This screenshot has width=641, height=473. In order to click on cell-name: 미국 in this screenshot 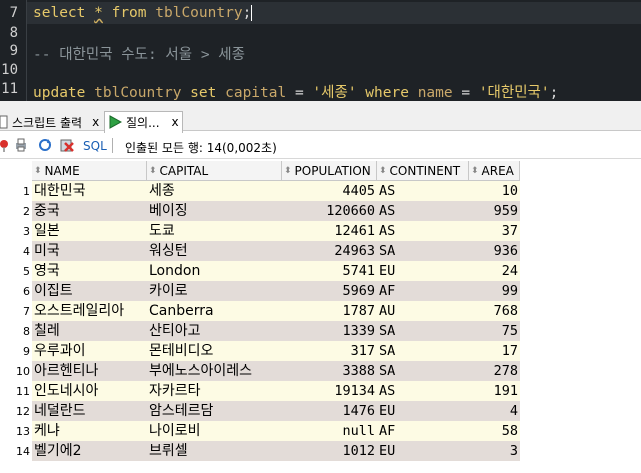, I will do `click(89, 251)`.